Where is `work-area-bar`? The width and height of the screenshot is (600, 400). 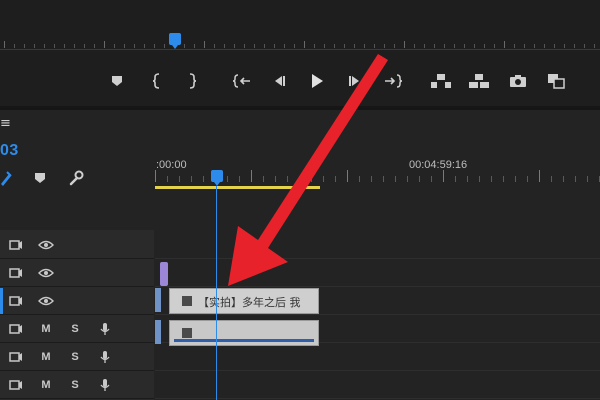 work-area-bar is located at coordinates (237, 187).